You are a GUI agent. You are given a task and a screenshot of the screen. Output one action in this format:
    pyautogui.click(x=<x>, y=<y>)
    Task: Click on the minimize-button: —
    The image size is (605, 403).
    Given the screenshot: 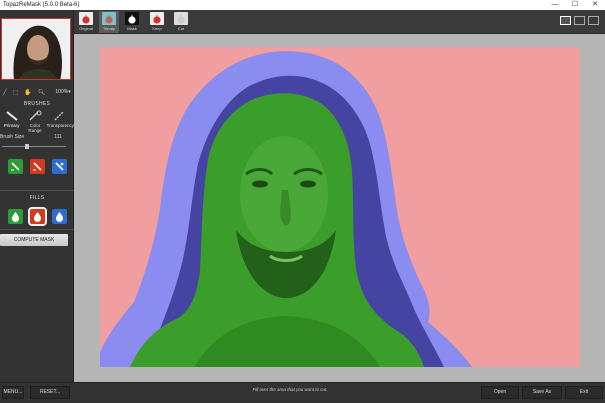 What is the action you would take?
    pyautogui.click(x=555, y=5)
    